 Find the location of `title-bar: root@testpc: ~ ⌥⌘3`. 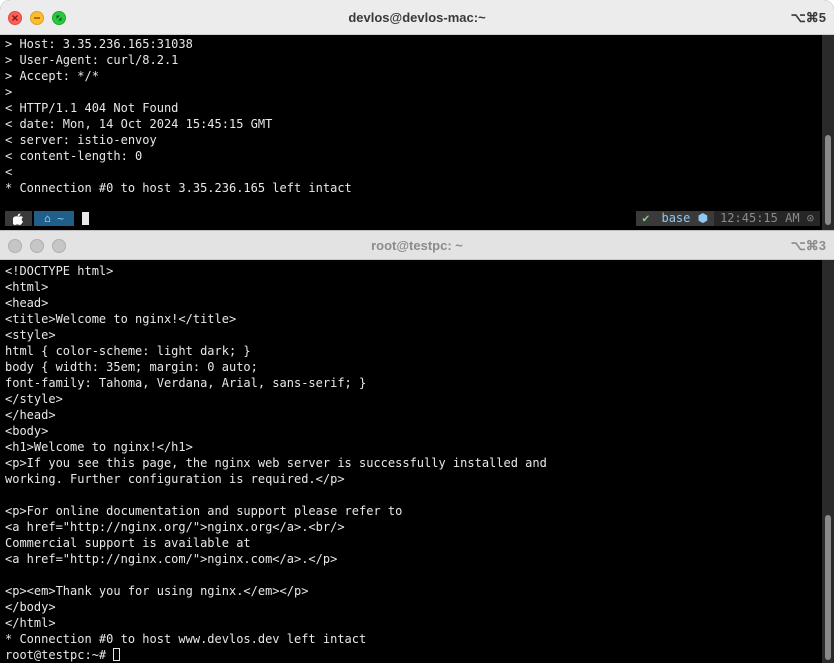

title-bar: root@testpc: ~ ⌥⌘3 is located at coordinates (417, 245).